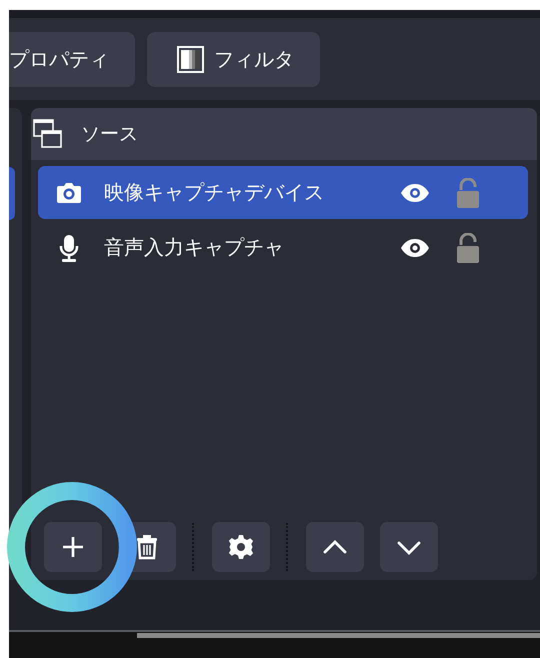  I want to click on move-up-button, so click(335, 547).